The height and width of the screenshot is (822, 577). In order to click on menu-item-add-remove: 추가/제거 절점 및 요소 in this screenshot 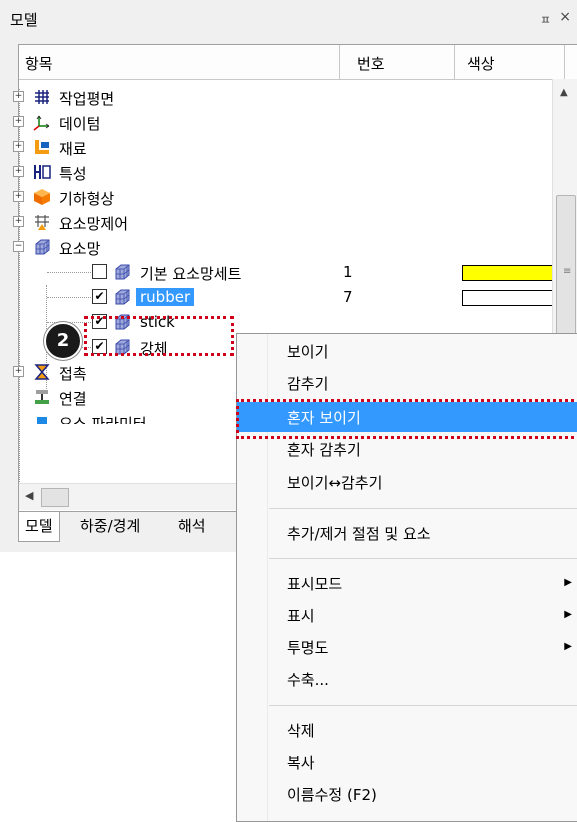, I will do `click(407, 533)`.